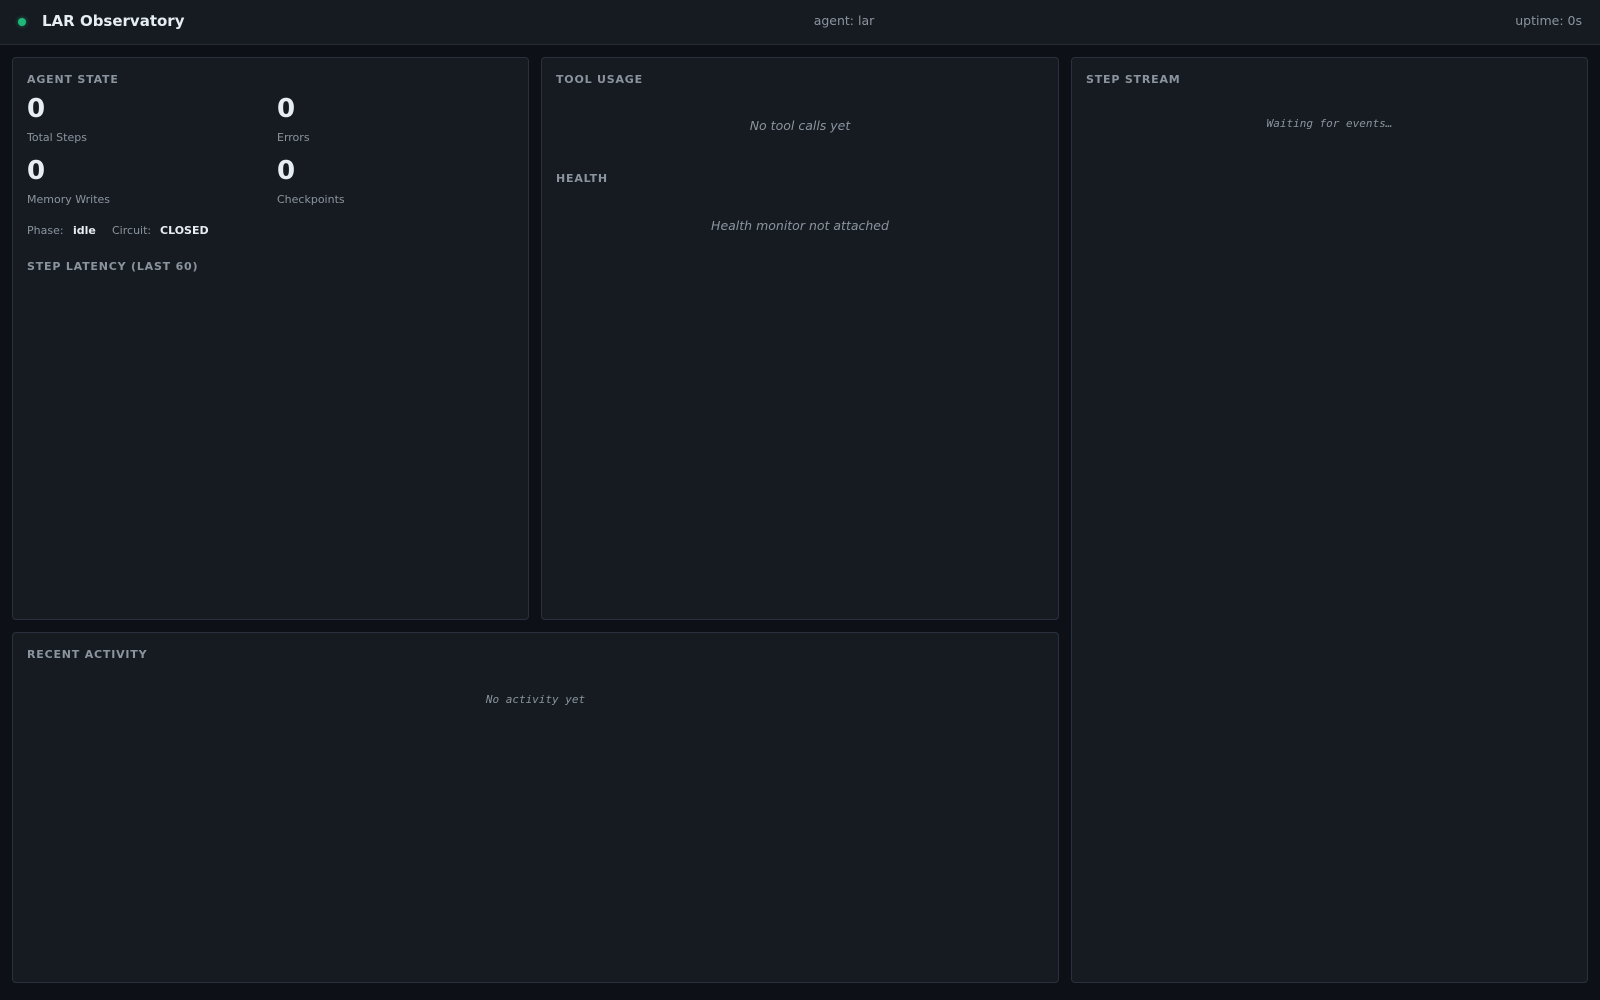 The width and height of the screenshot is (1600, 1000). I want to click on circuit-label: Circuit:, so click(132, 230).